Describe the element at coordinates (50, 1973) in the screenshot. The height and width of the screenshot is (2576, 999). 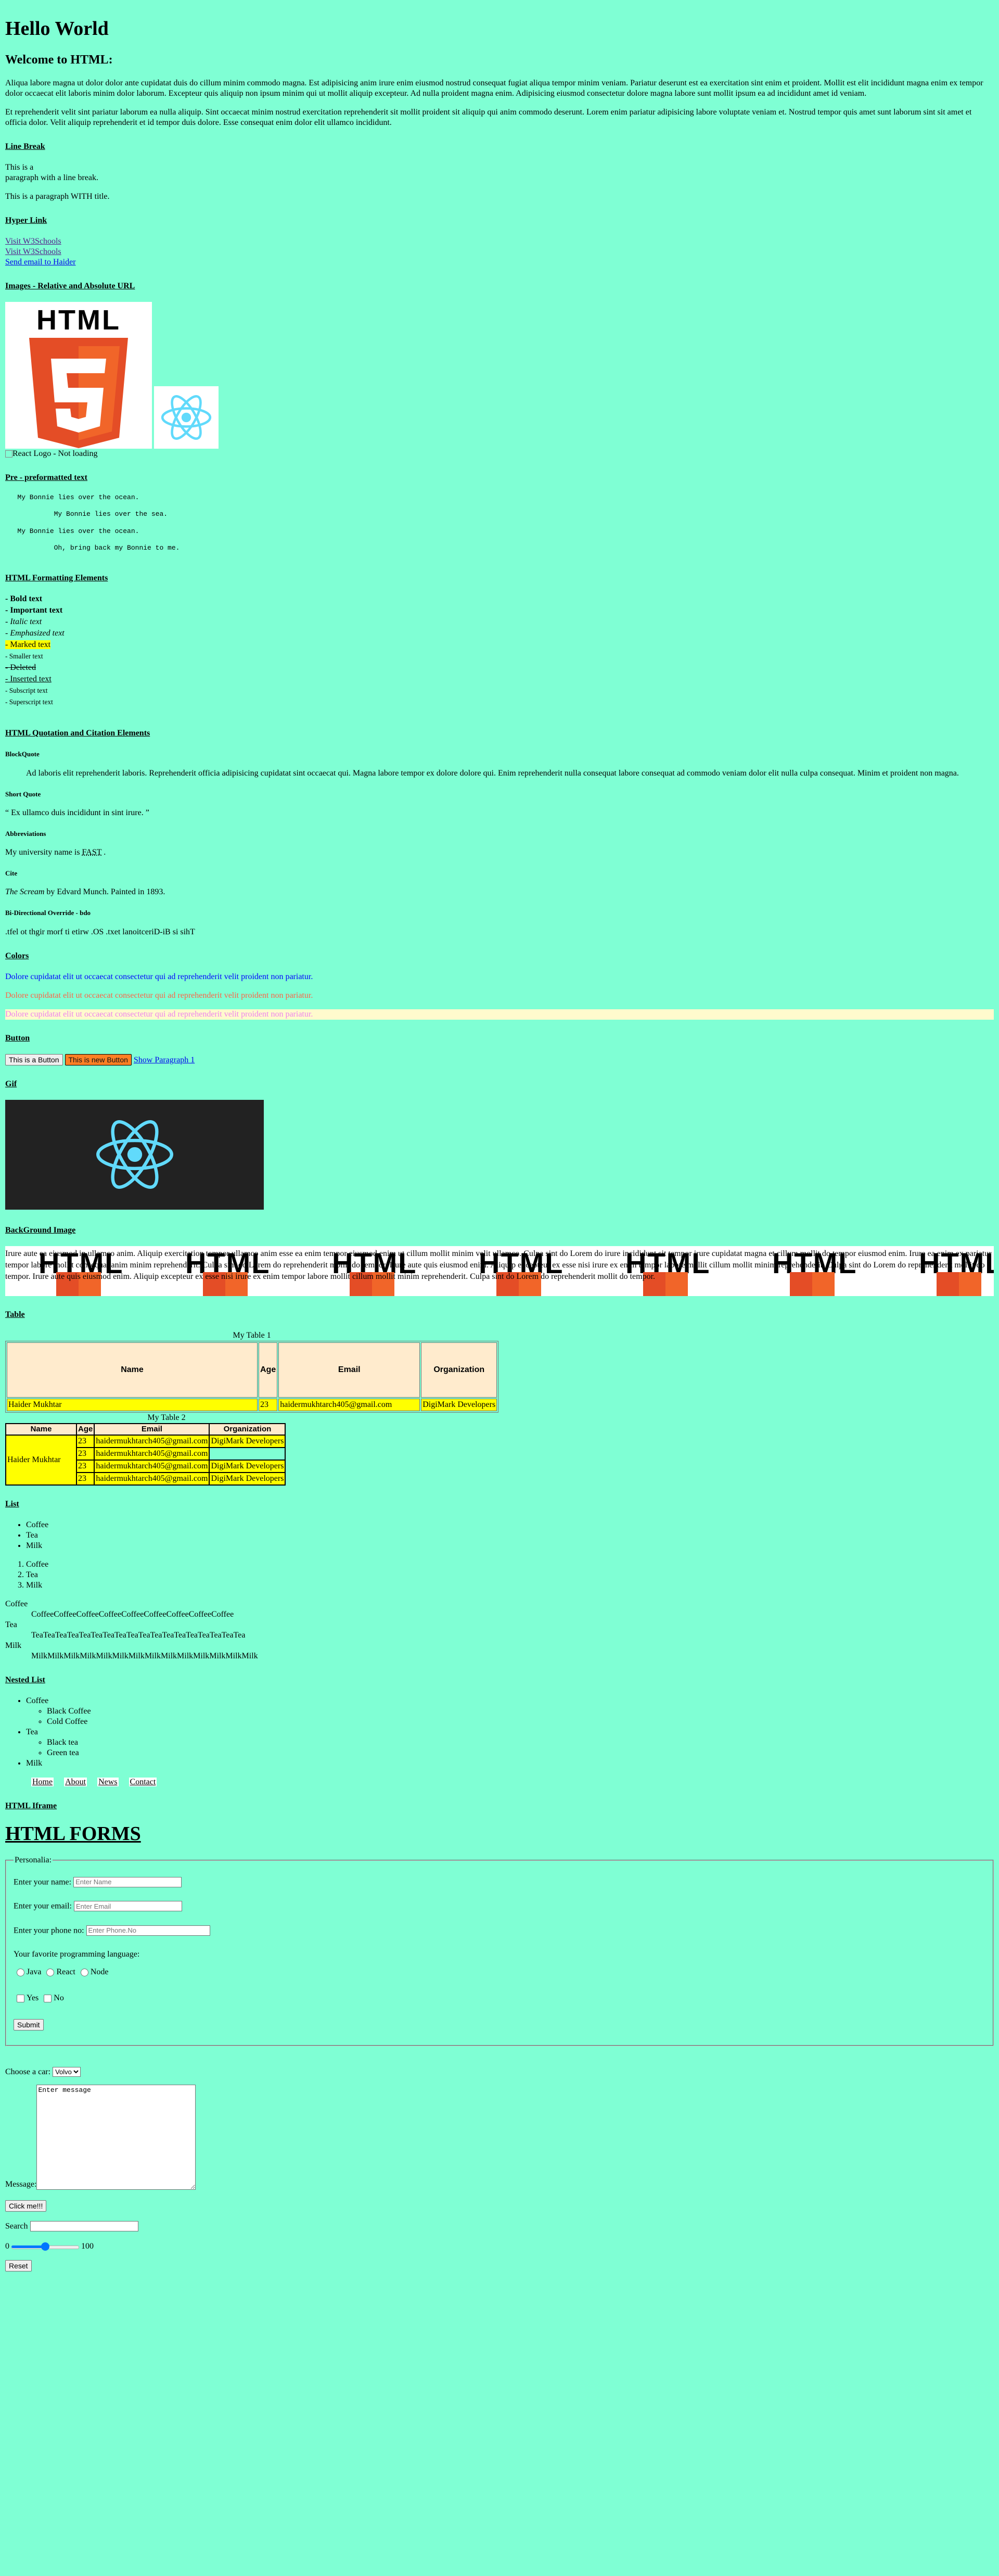
I see `react-radio` at that location.